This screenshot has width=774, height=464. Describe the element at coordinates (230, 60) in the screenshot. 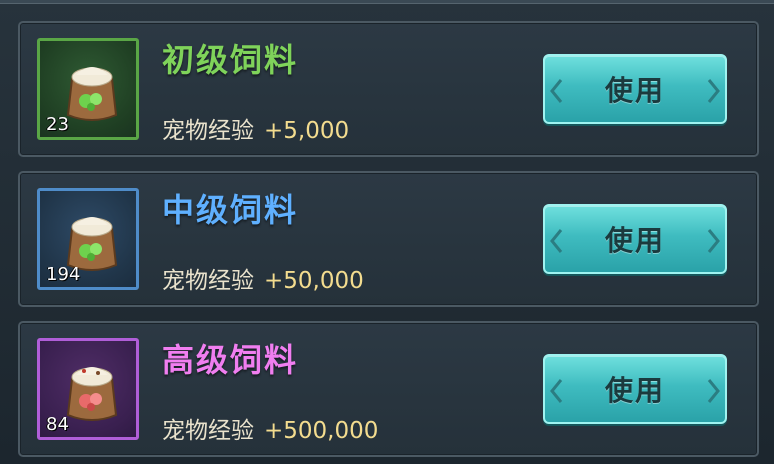

I see `item-name: 初级饲料` at that location.